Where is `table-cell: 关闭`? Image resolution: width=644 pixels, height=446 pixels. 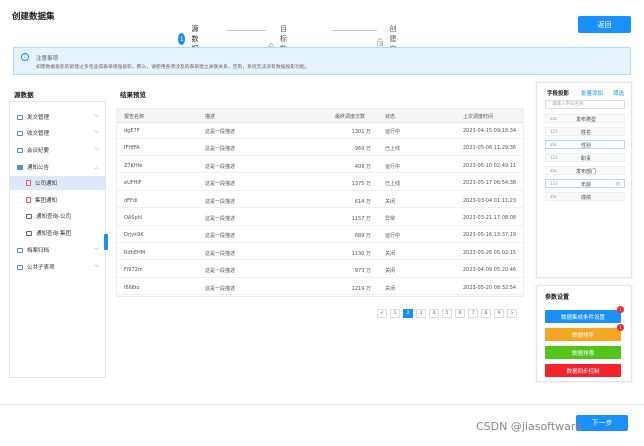 table-cell: 关闭 is located at coordinates (390, 253).